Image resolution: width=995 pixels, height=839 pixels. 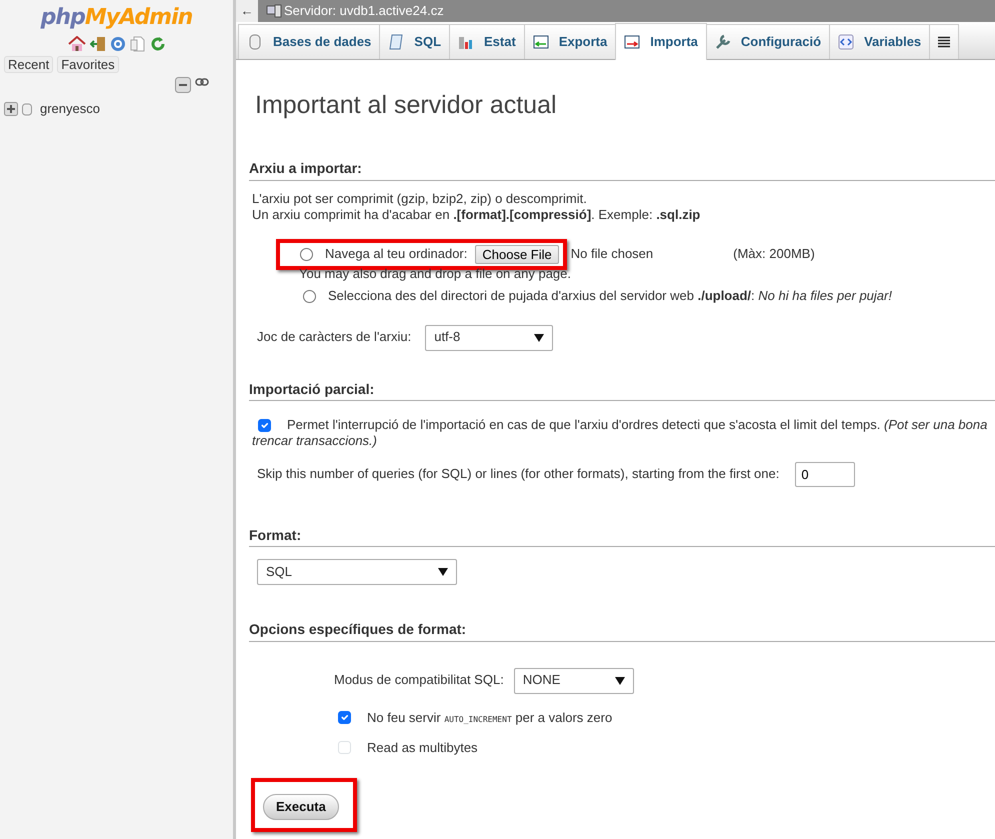 What do you see at coordinates (274, 11) in the screenshot?
I see `server-icon` at bounding box center [274, 11].